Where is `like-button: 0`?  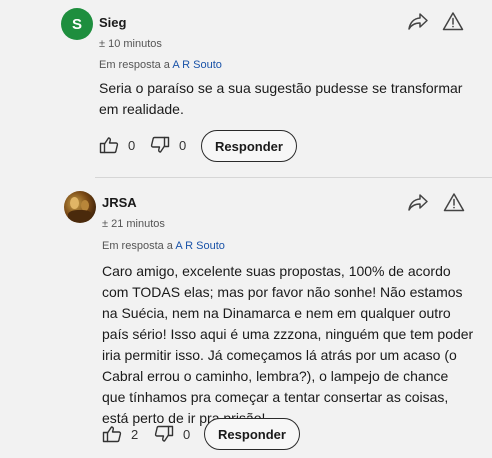
like-button: 0 is located at coordinates (117, 145).